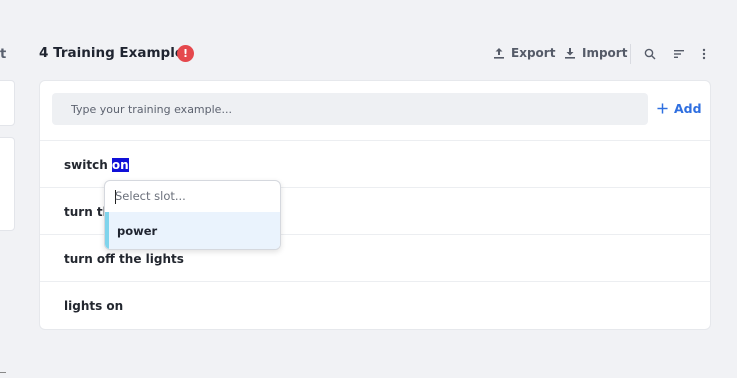 This screenshot has width=737, height=378. I want to click on export-button: Export, so click(524, 53).